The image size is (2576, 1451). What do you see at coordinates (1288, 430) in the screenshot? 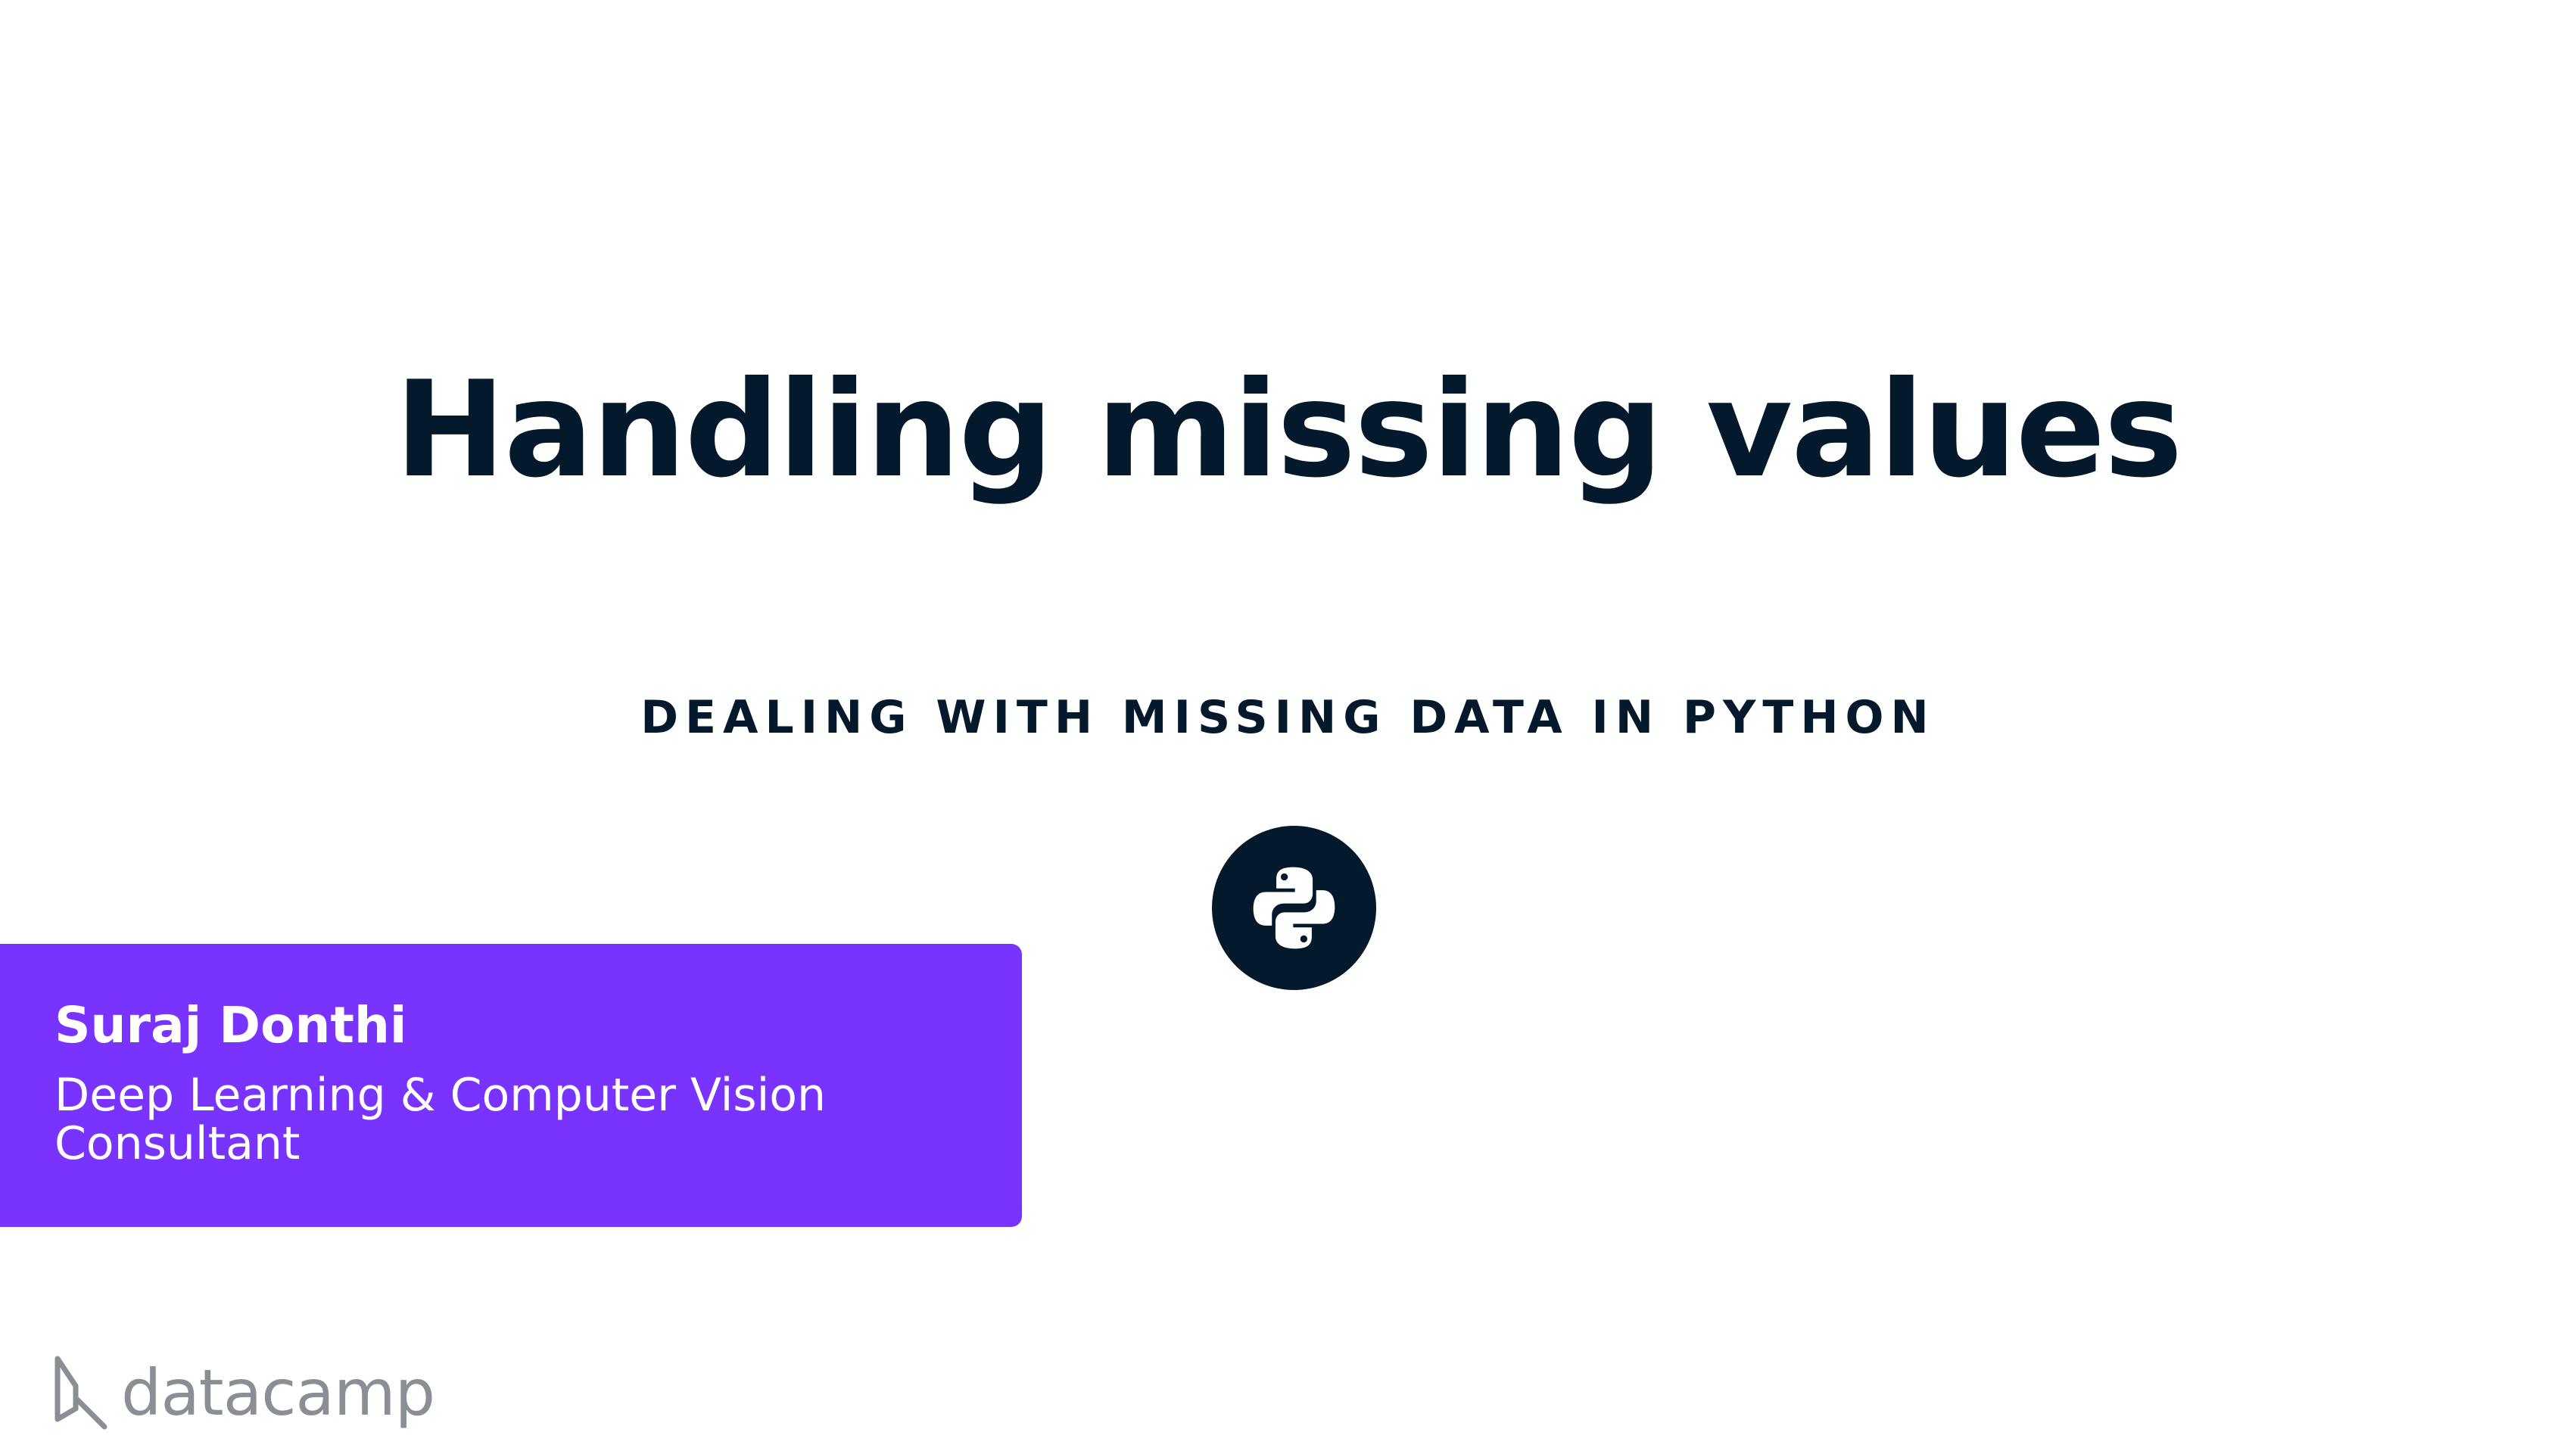
I see `slide-title: Handling missing values` at bounding box center [1288, 430].